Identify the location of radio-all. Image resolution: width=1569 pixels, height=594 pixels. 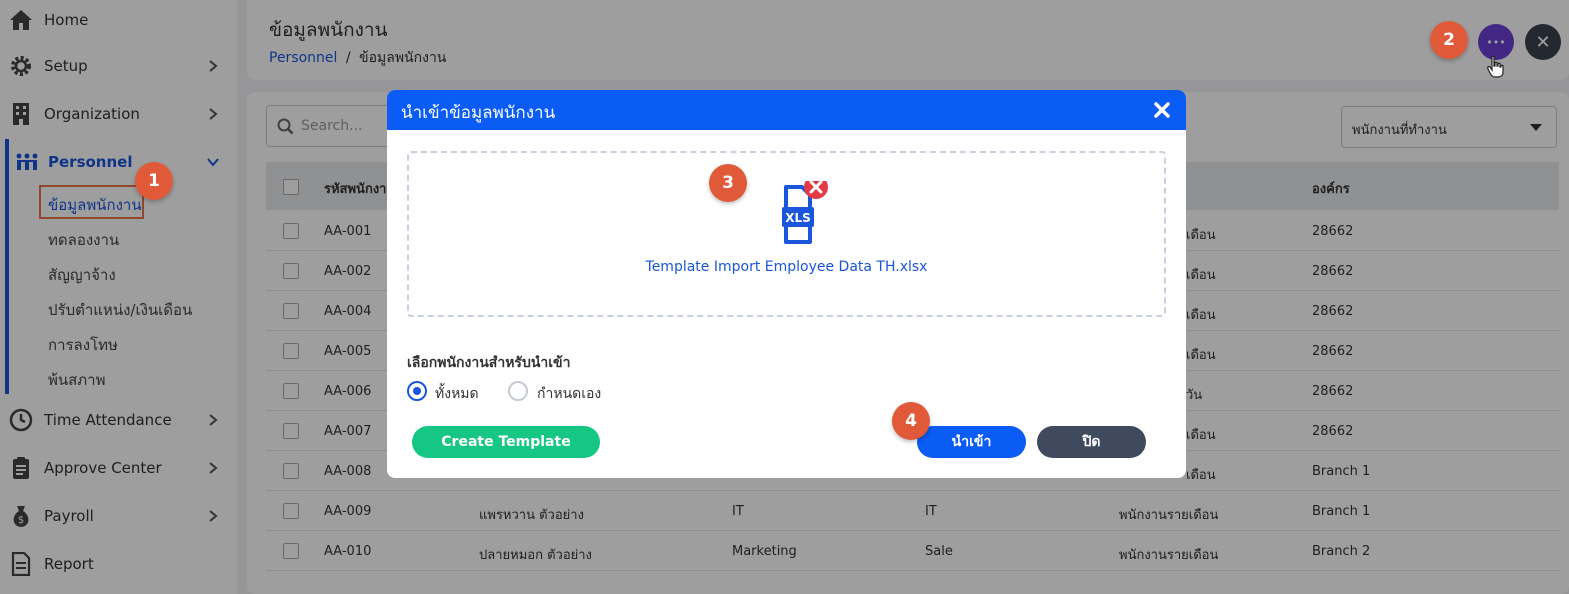
(417, 391).